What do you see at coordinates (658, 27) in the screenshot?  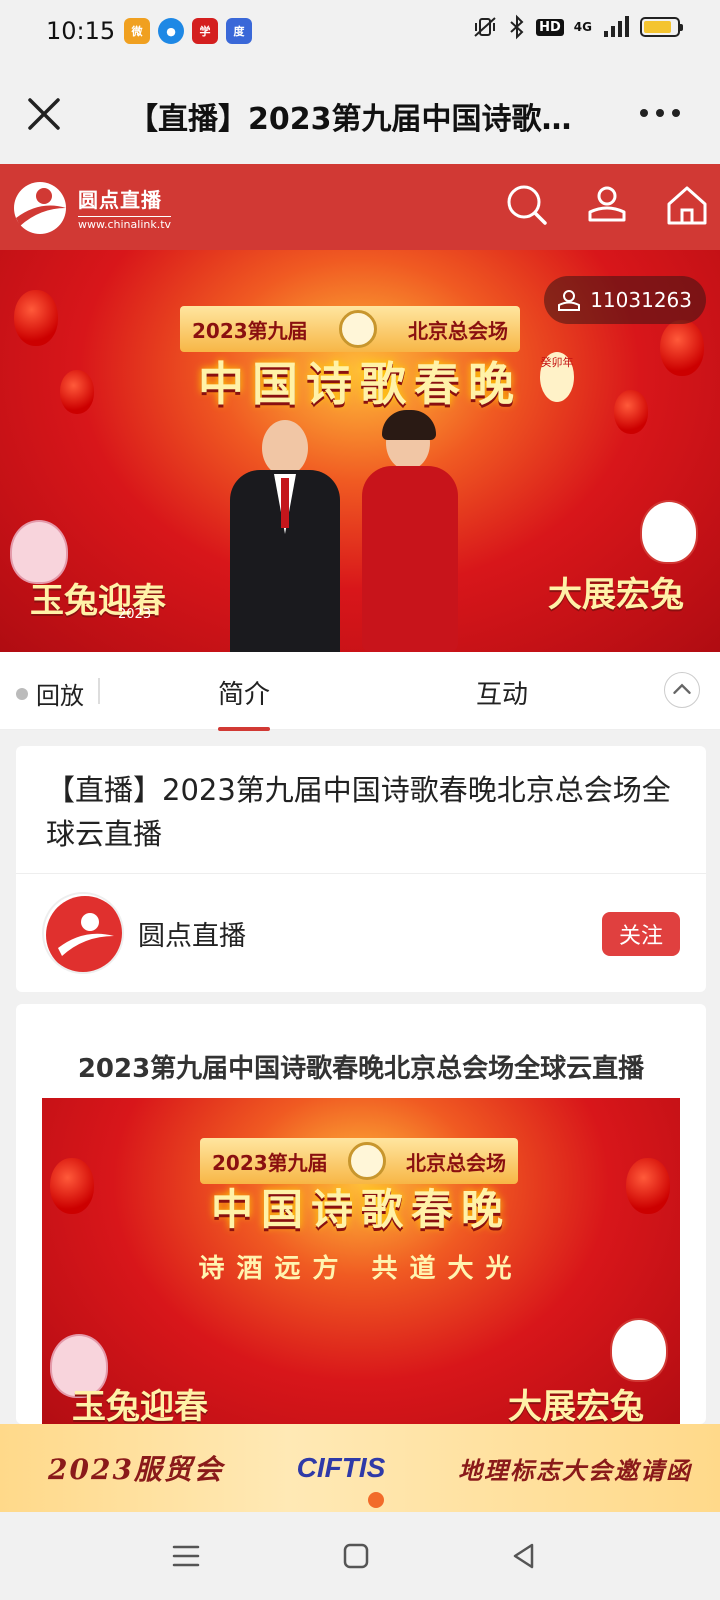 I see `battery-level` at bounding box center [658, 27].